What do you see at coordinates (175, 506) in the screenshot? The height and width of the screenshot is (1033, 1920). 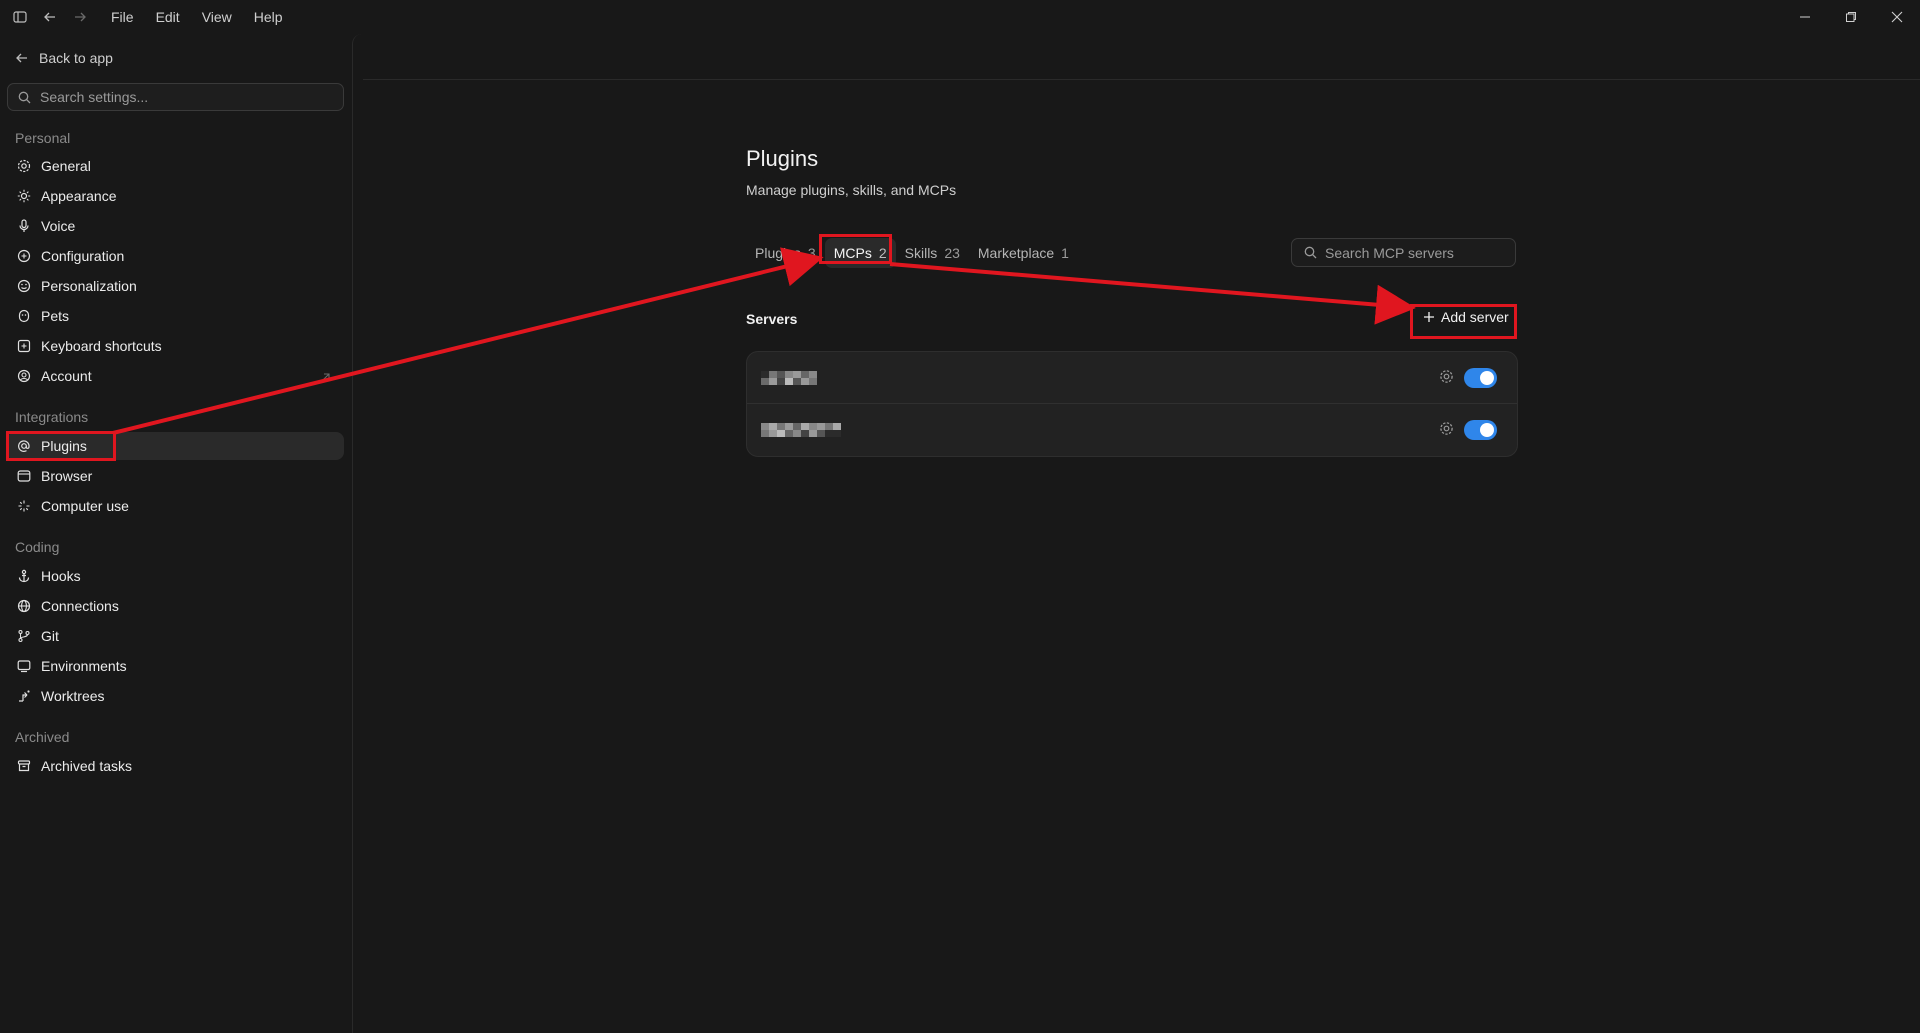 I see `sidebar-item-computer-use: Computer use` at bounding box center [175, 506].